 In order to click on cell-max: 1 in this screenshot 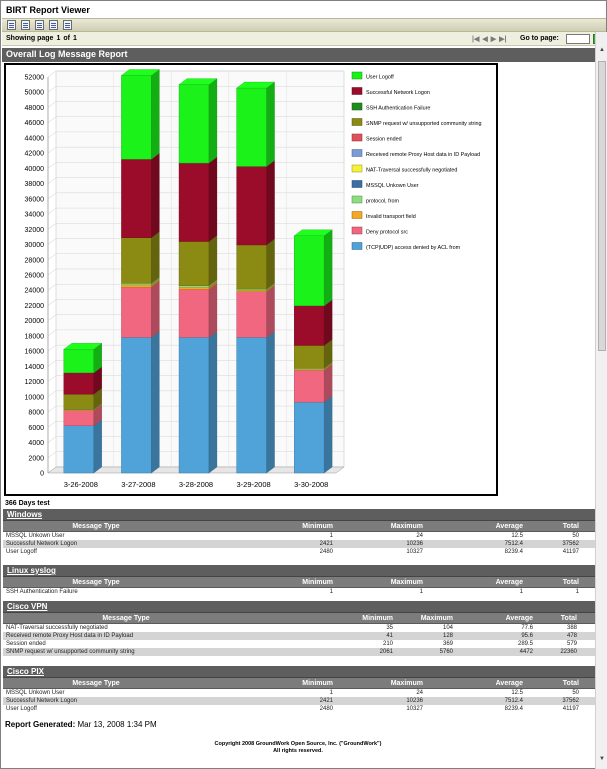, I will do `click(421, 592)`.